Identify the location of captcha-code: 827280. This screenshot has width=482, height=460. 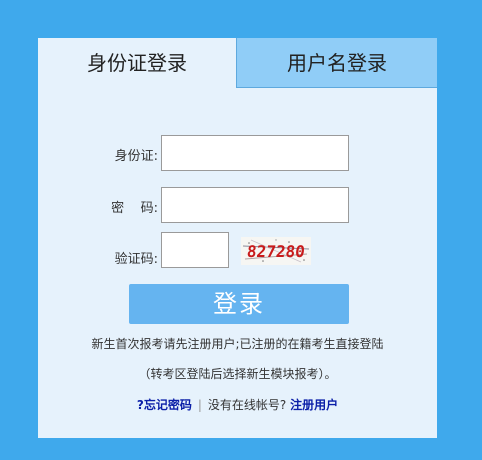
(276, 251).